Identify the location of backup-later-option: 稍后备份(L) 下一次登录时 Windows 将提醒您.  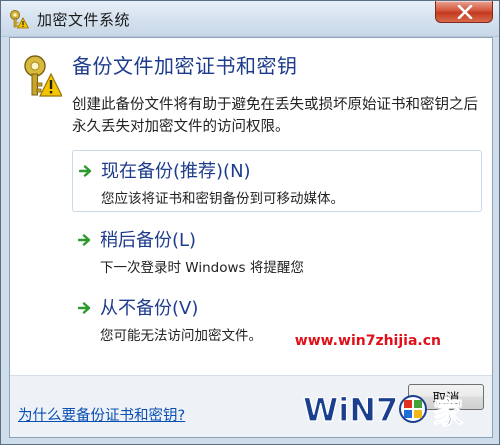
(277, 251).